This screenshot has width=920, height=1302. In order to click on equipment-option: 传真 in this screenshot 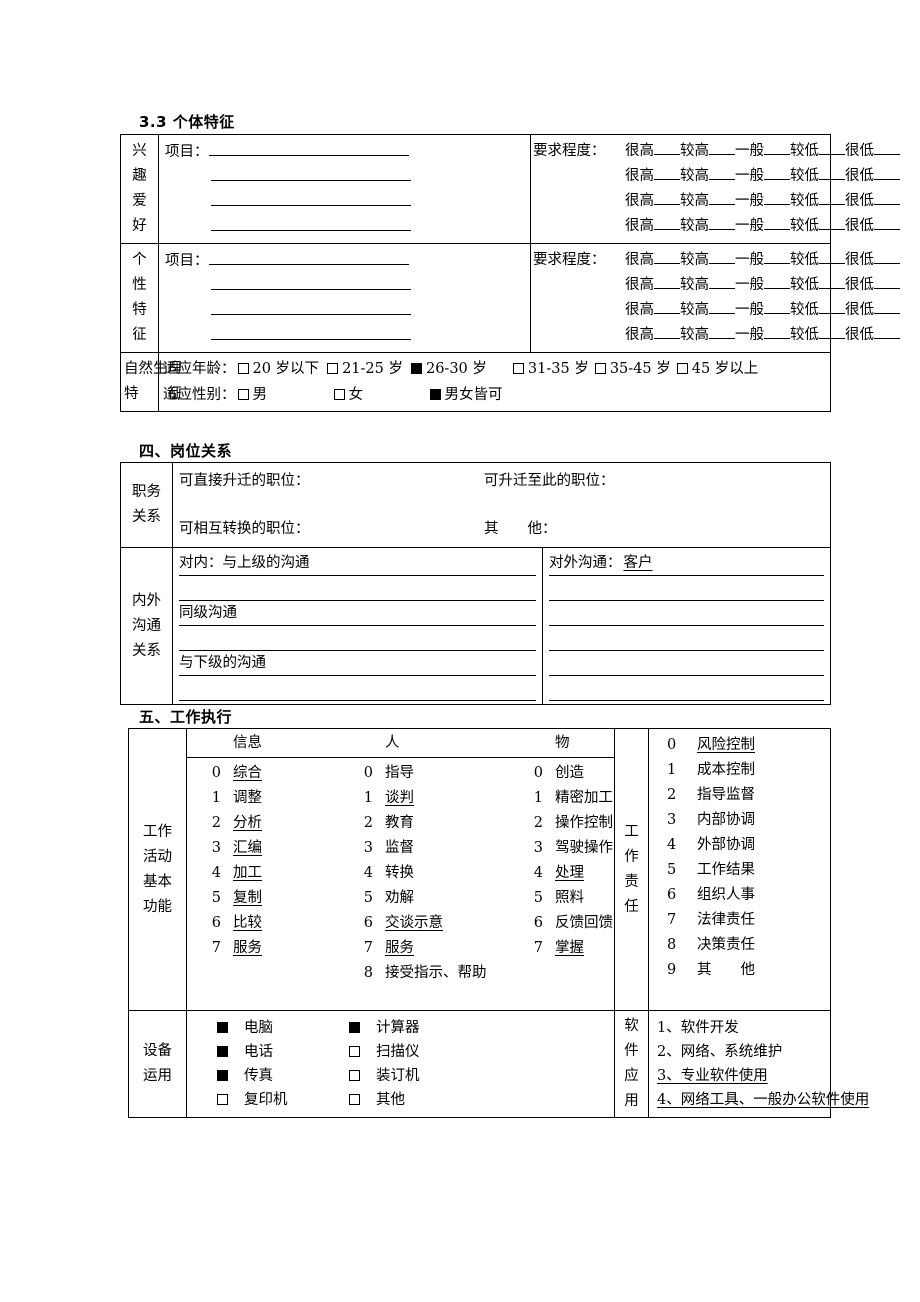, I will do `click(281, 1076)`.